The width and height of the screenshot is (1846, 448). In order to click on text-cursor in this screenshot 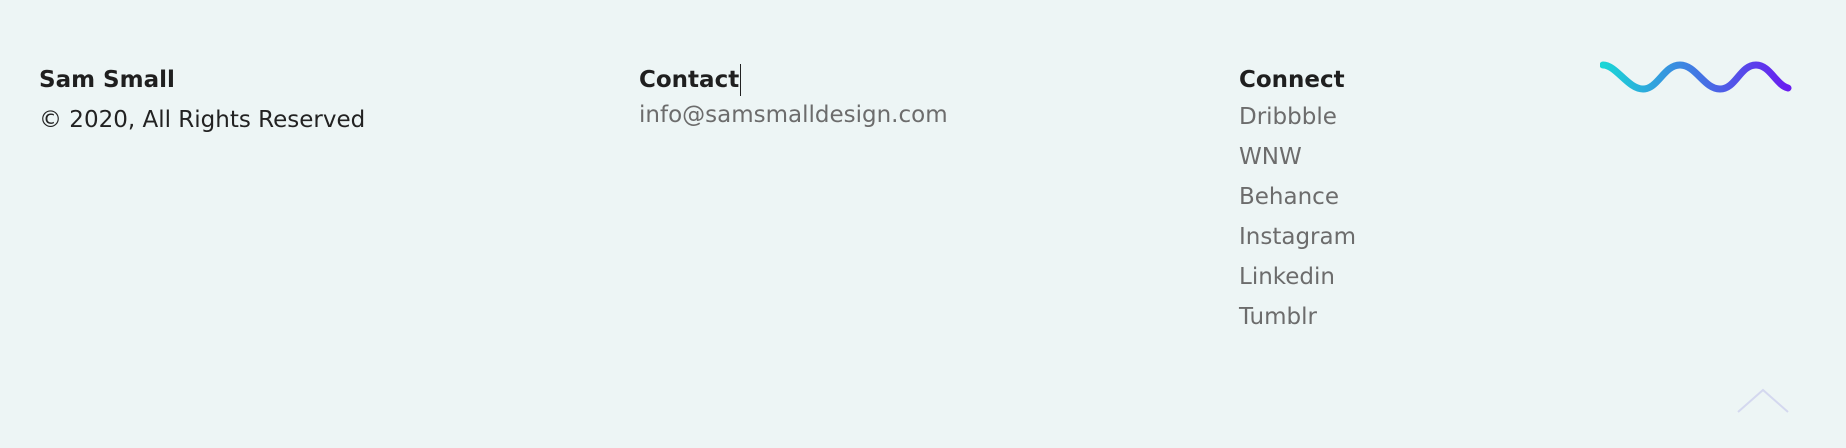, I will do `click(741, 80)`.